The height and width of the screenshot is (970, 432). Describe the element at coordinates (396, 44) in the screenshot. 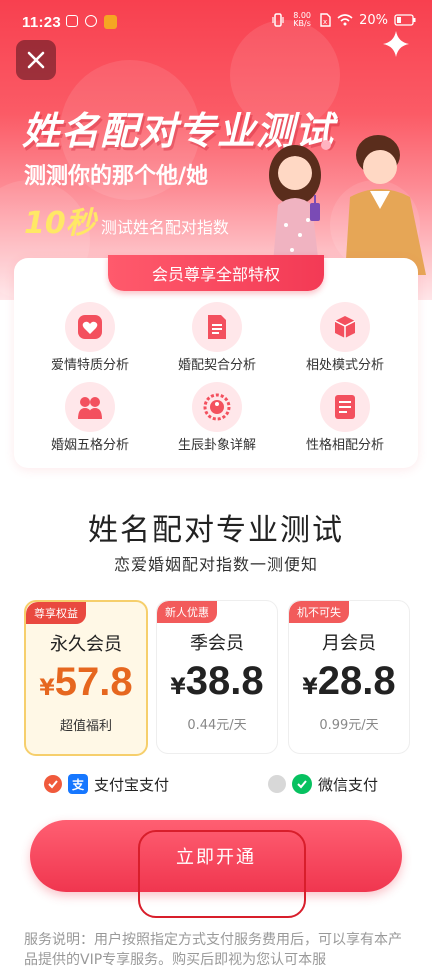

I see `sparkle-icon` at that location.